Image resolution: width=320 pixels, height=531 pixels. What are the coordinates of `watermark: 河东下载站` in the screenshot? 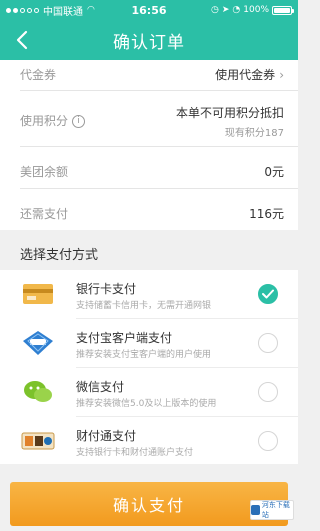 It's located at (272, 510).